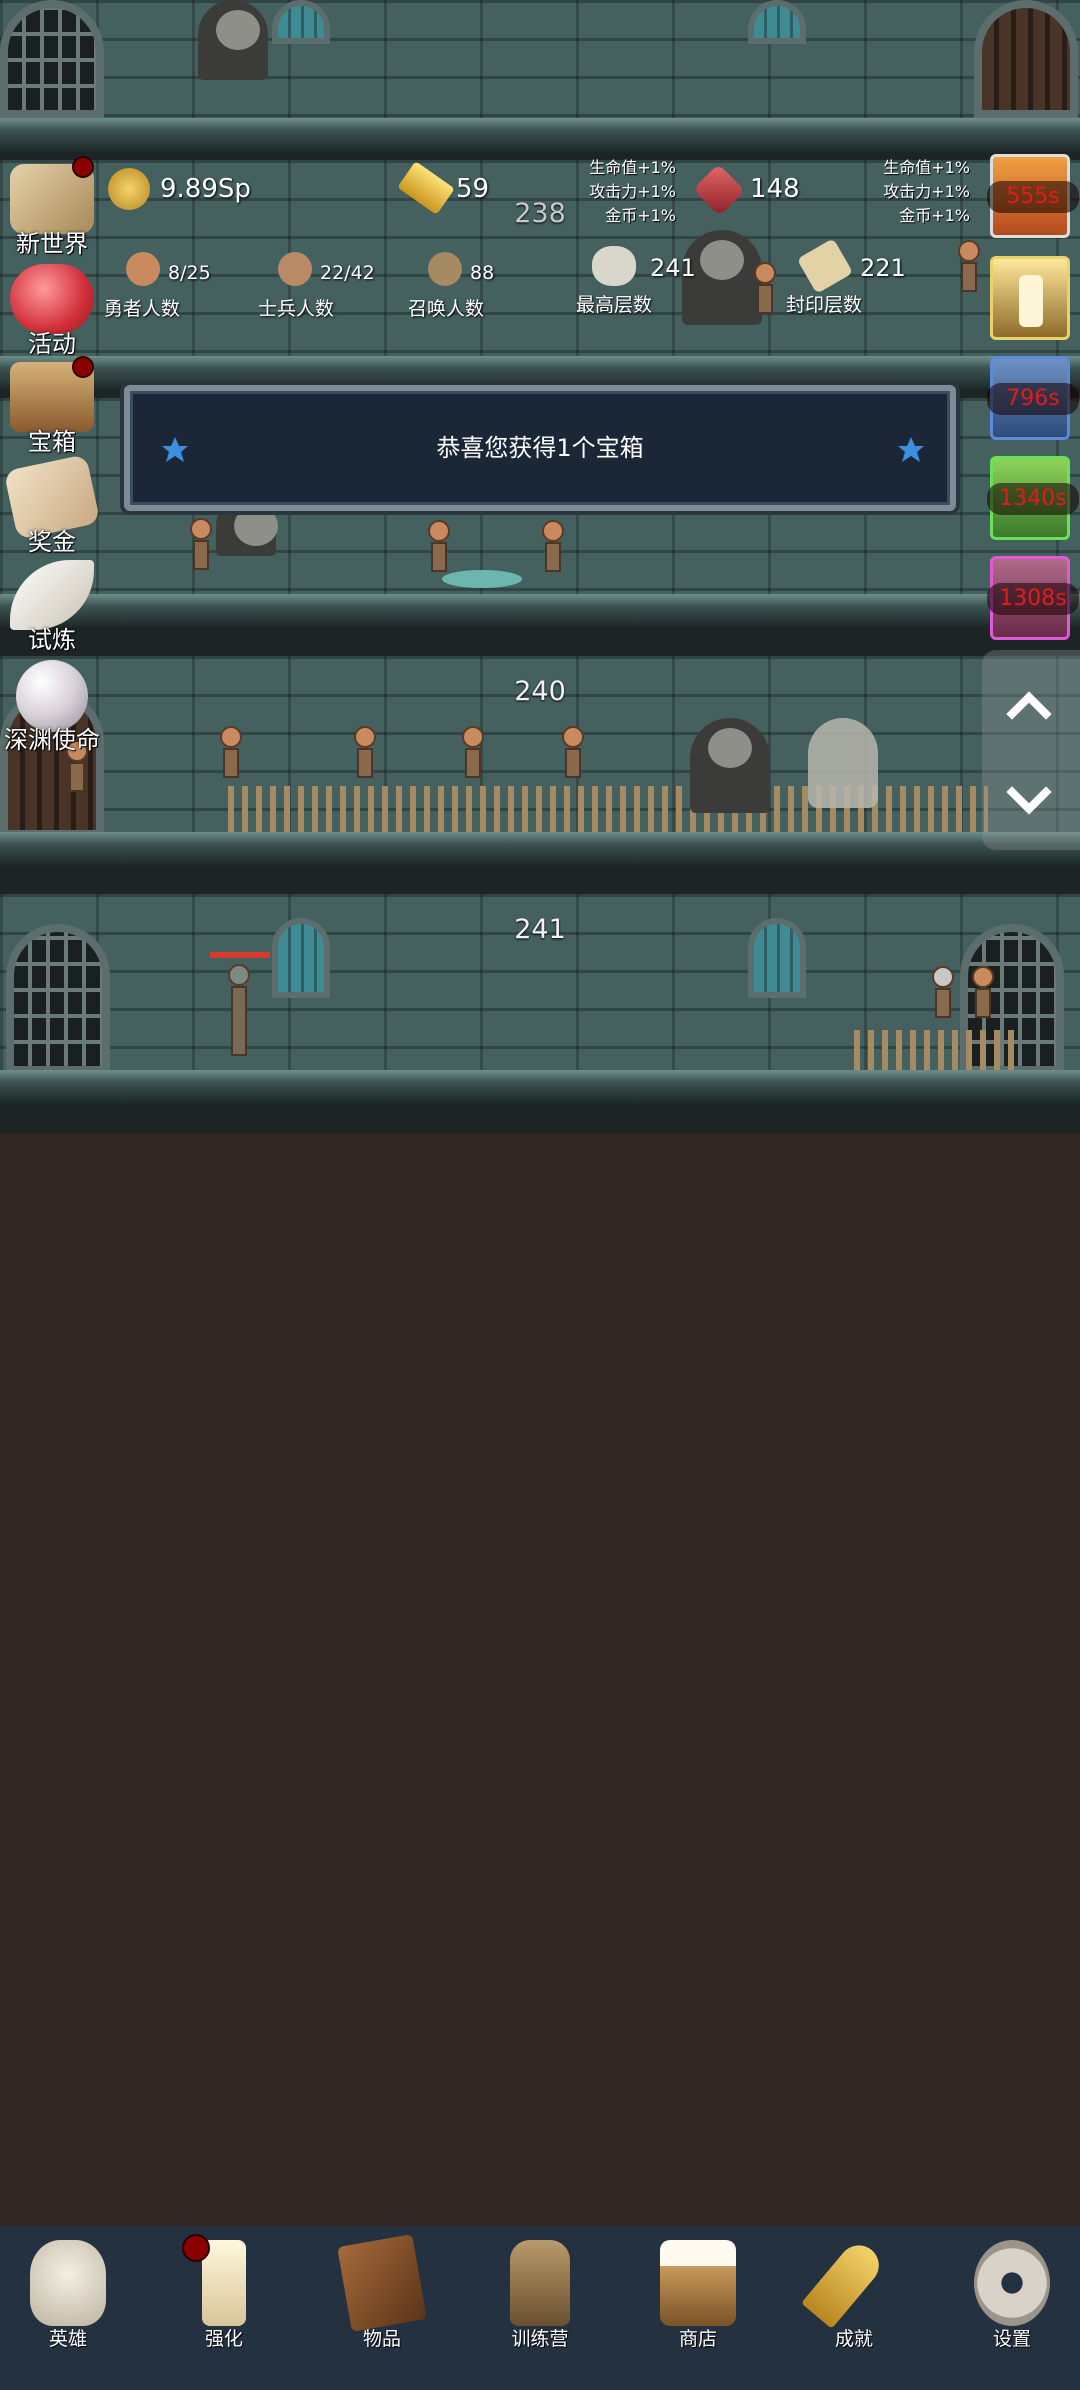  Describe the element at coordinates (1012, 2283) in the screenshot. I see `gear-icon` at that location.